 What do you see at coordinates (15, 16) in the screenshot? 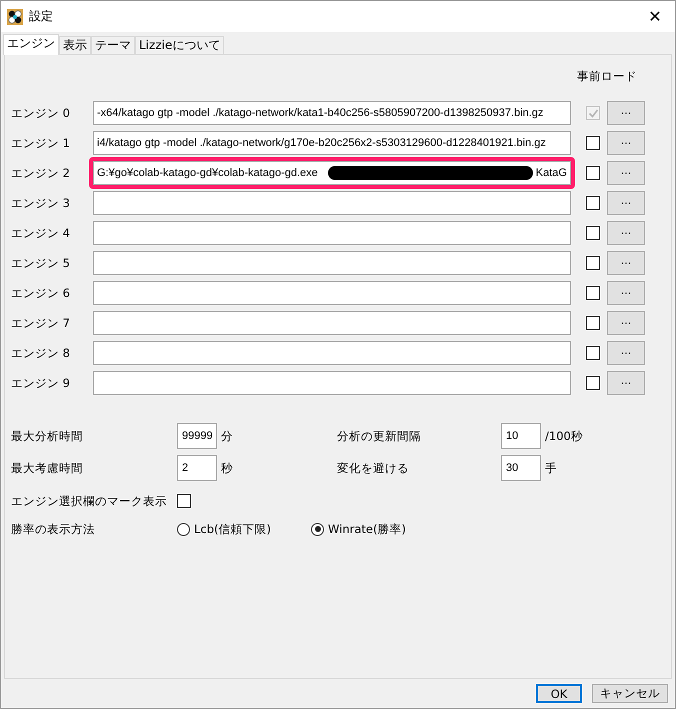
I see `go-board-icon` at bounding box center [15, 16].